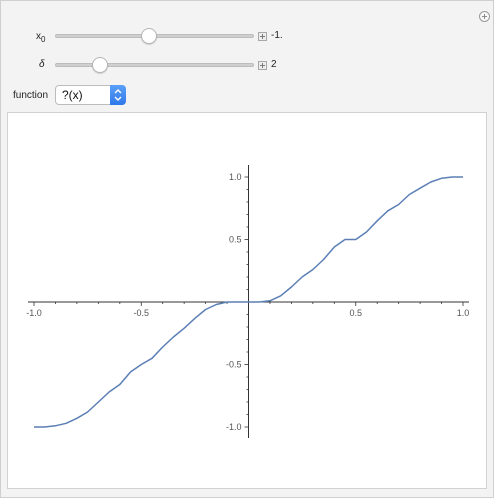  What do you see at coordinates (40, 37) in the screenshot?
I see `x0-label: x0` at bounding box center [40, 37].